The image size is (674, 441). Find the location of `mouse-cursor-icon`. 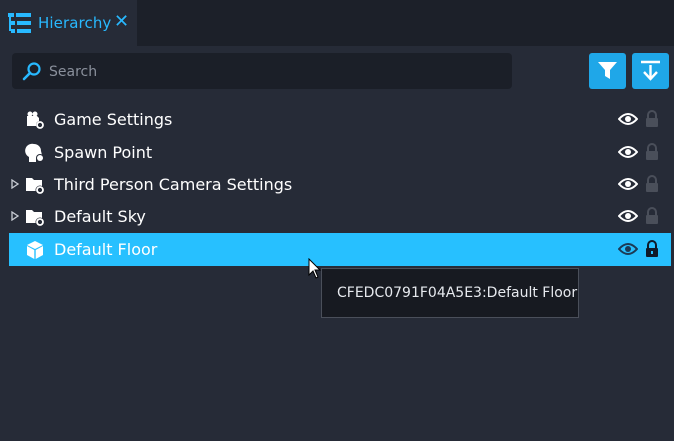

mouse-cursor-icon is located at coordinates (315, 268).